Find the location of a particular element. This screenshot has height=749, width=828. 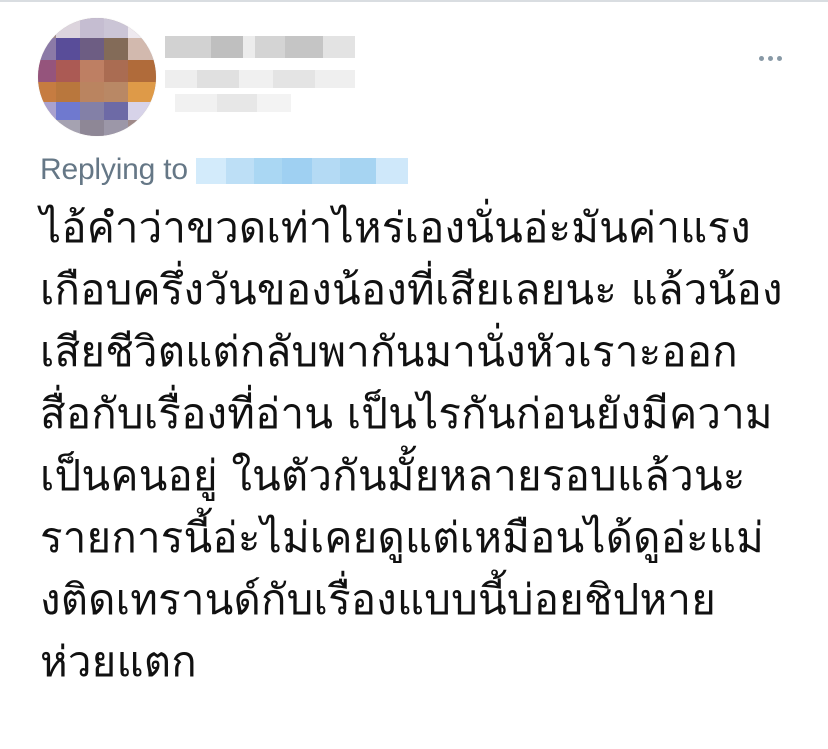

top-divider is located at coordinates (414, 1).